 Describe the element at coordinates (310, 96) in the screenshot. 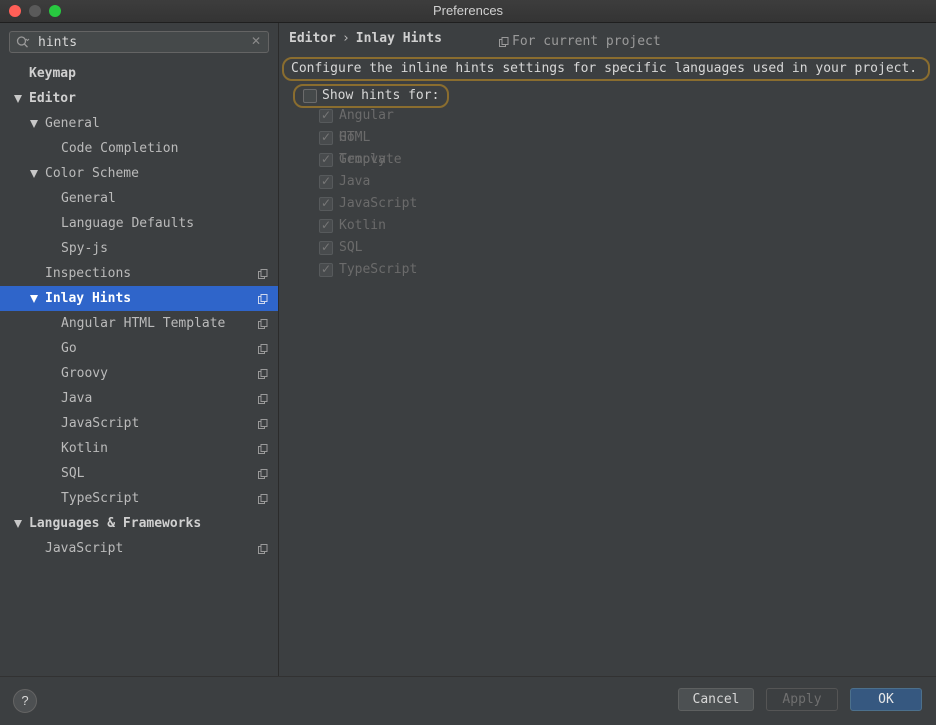

I see `show-hints-checkbox` at that location.